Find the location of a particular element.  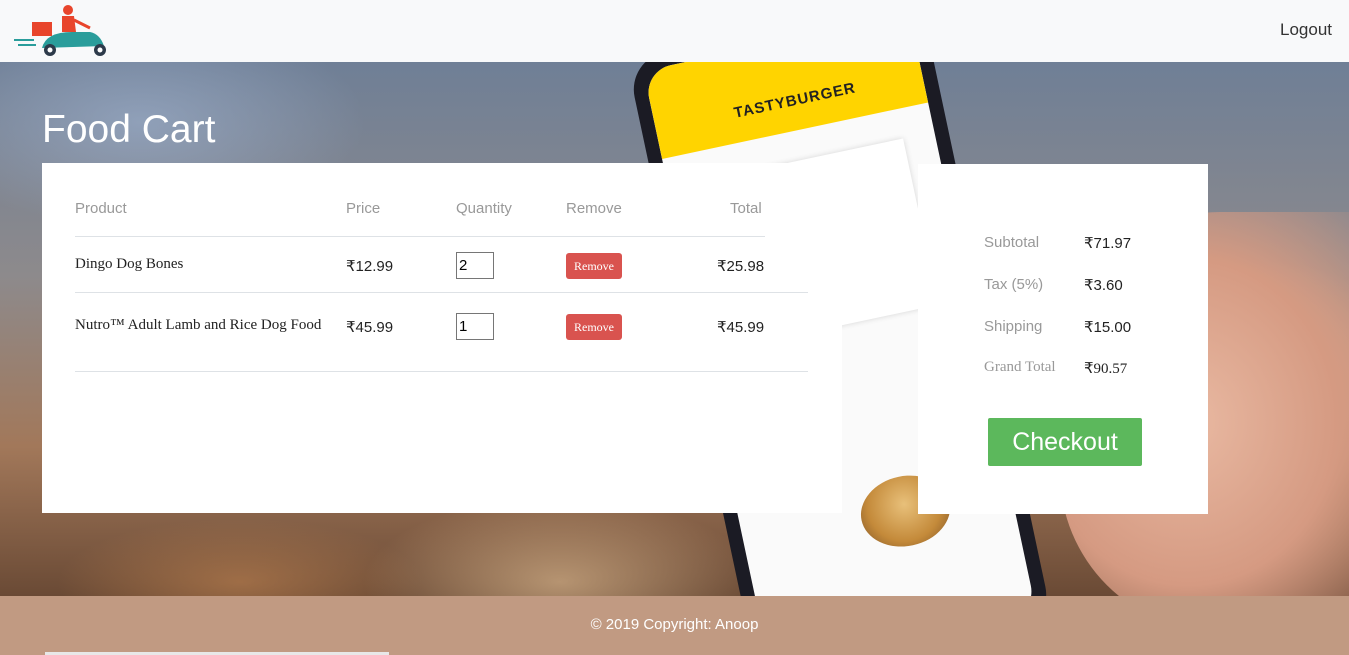

tax-label: Tax (5%) is located at coordinates (1014, 284).